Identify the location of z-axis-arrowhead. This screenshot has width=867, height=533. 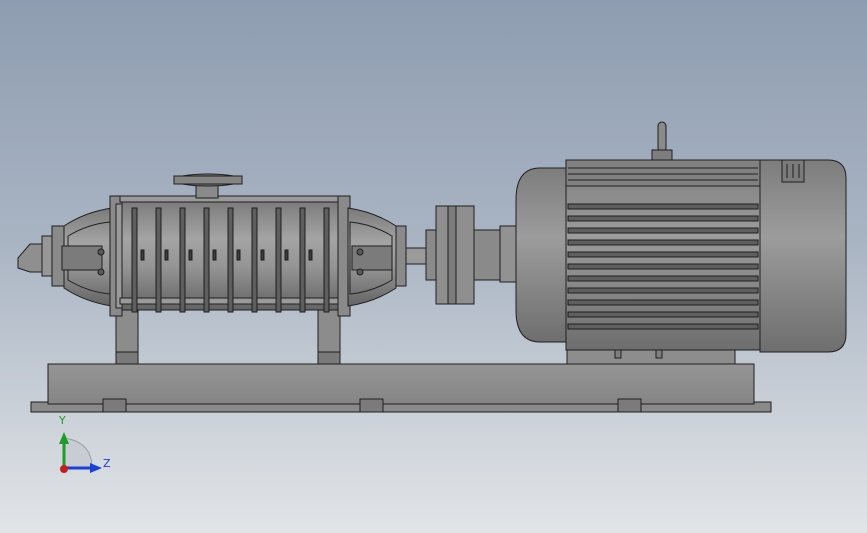
(96, 468).